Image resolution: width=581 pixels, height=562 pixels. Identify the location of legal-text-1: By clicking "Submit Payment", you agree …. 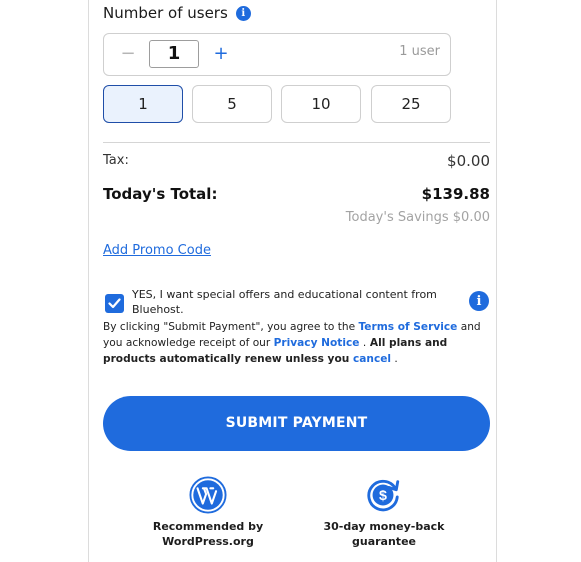
(231, 327).